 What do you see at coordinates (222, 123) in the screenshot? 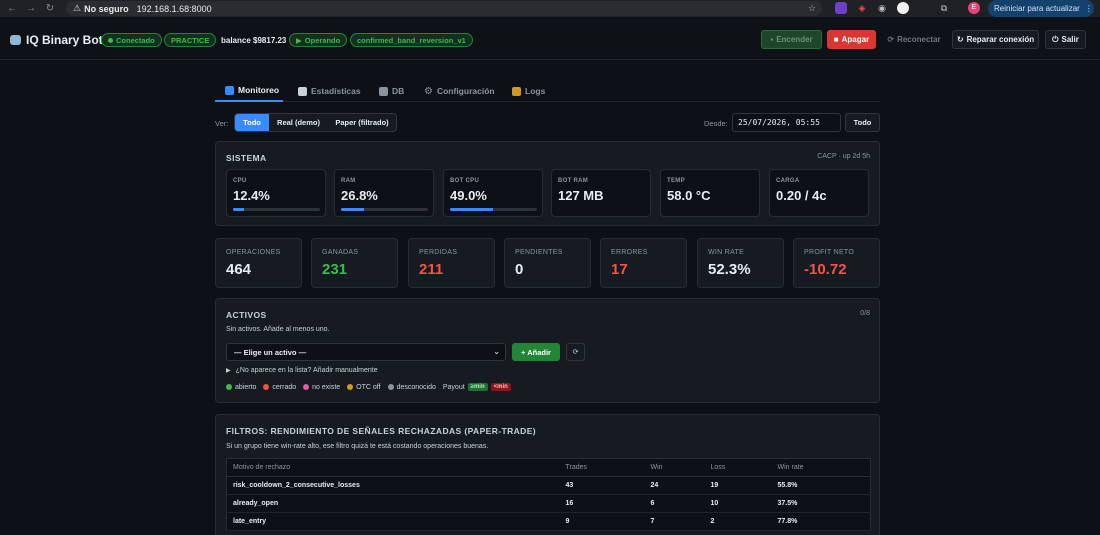
I see `view-label: Ver:` at bounding box center [222, 123].